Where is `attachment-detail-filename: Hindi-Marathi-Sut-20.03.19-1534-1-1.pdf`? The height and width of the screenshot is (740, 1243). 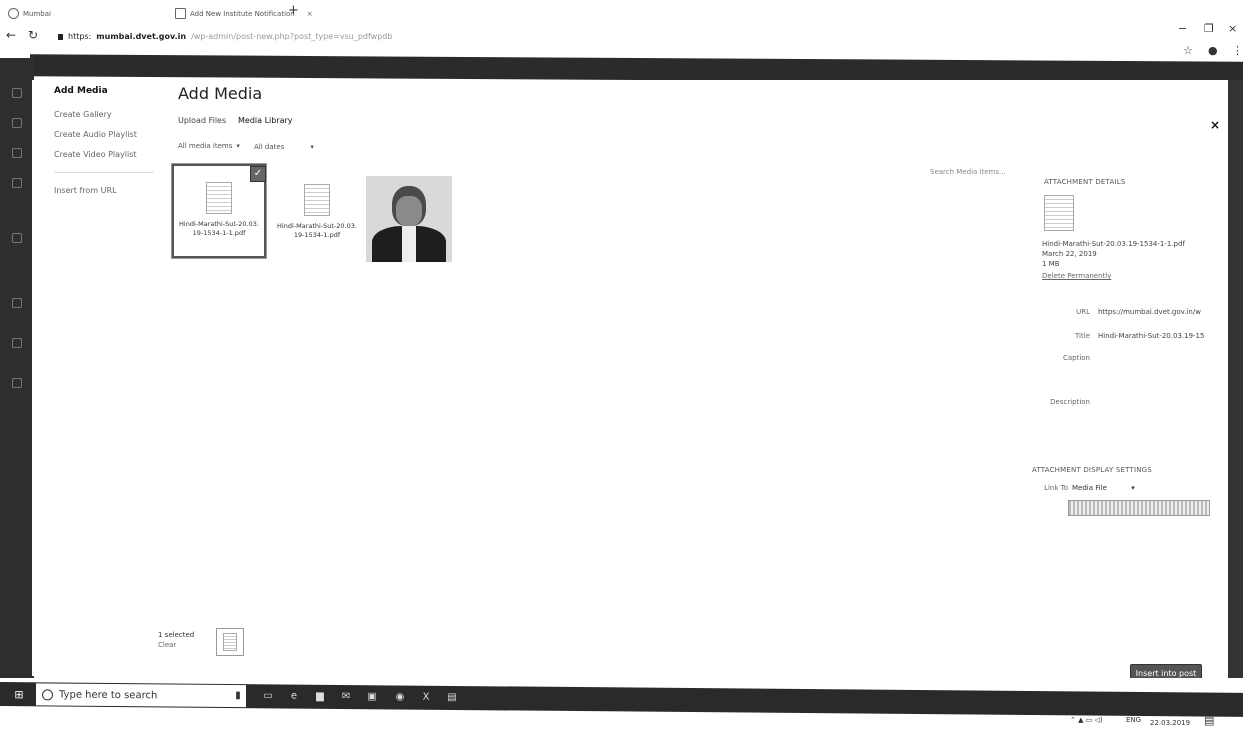
attachment-detail-filename: Hindi-Marathi-Sut-20.03.19-1534-1-1.pdf is located at coordinates (1113, 244).